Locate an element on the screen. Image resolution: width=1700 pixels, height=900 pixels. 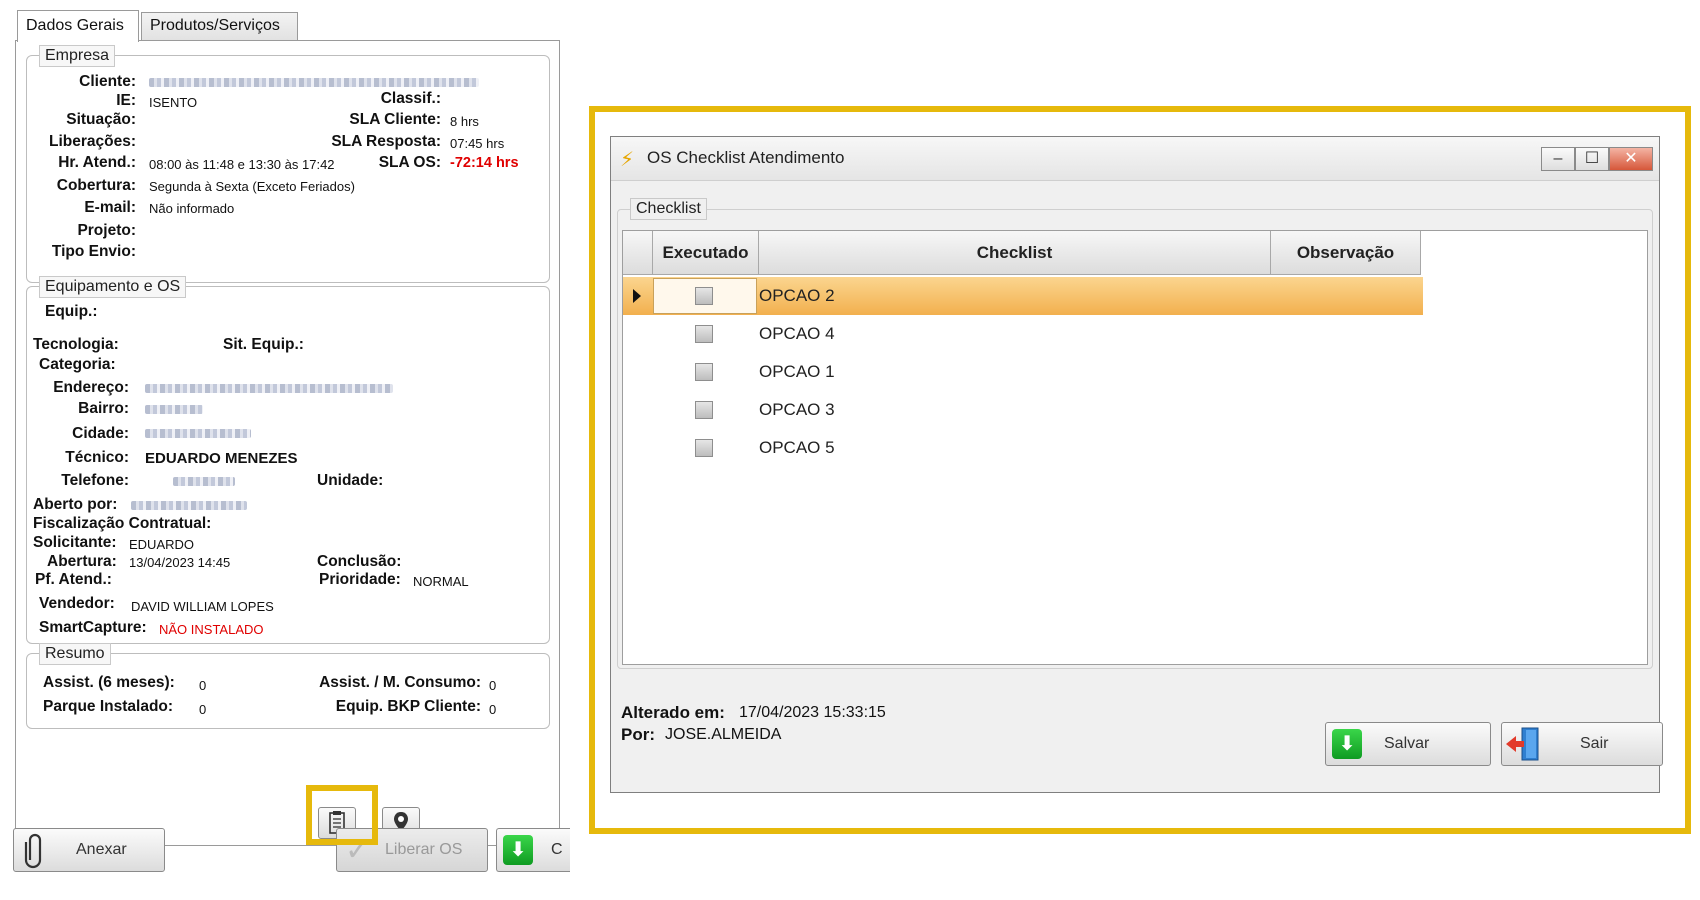
table-row: OPCAO 3 is located at coordinates (1023, 410).